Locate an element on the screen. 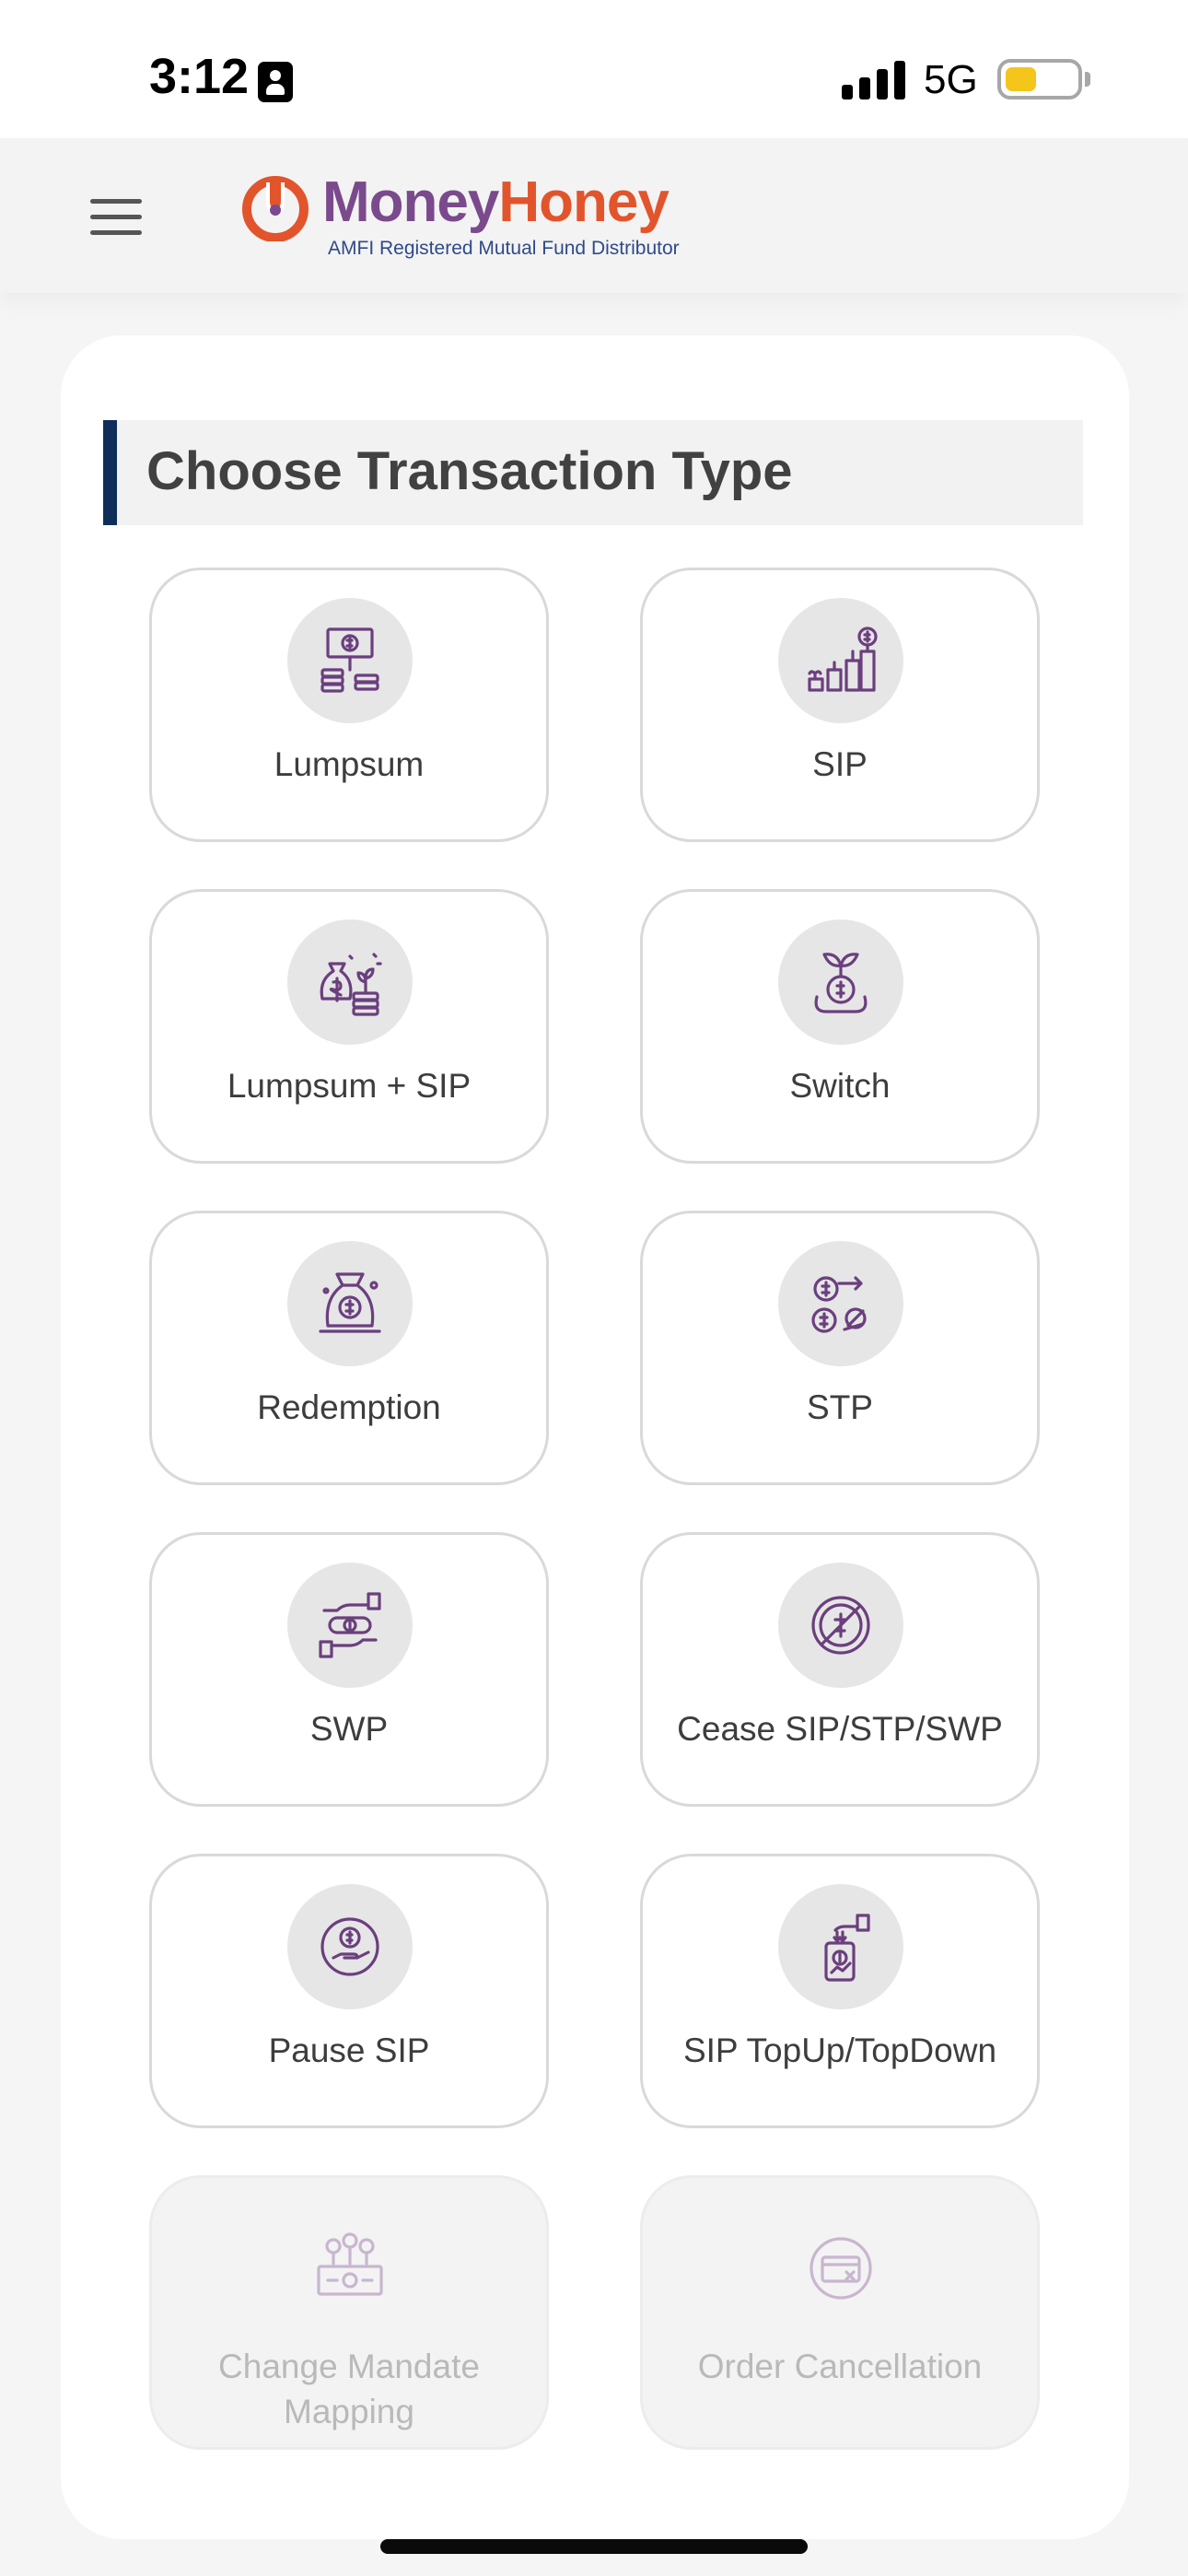 The height and width of the screenshot is (2576, 1188). option-label: Redemption is located at coordinates (349, 1407).